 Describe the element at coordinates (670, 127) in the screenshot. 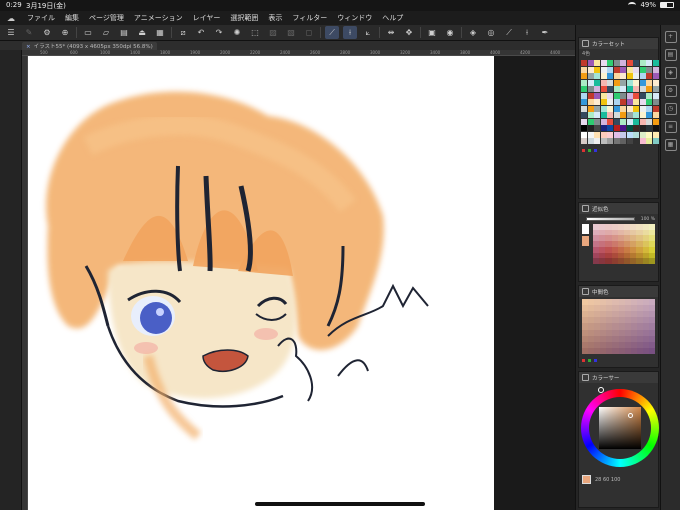

I see `layers-icon: ≡` at that location.